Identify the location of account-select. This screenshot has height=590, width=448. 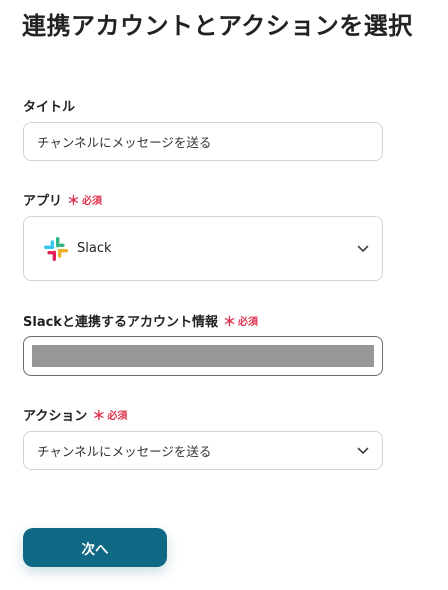
(203, 356).